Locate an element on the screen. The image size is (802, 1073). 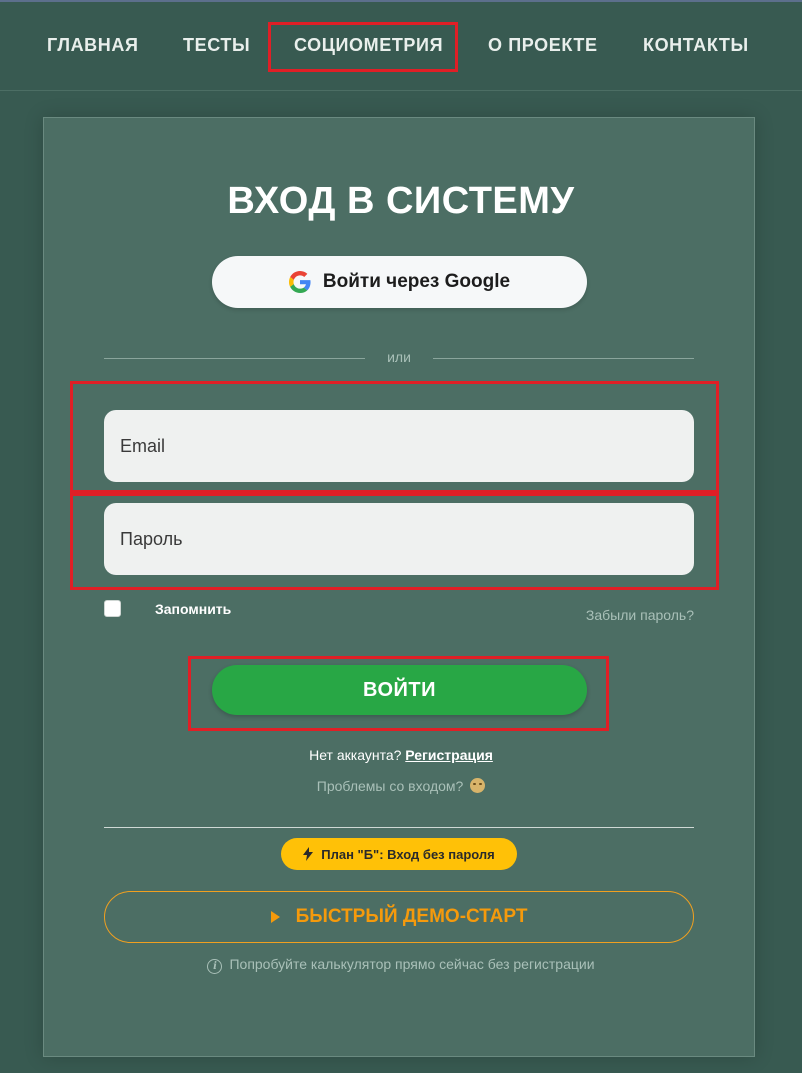
info-circle-icon: i is located at coordinates (215, 966).